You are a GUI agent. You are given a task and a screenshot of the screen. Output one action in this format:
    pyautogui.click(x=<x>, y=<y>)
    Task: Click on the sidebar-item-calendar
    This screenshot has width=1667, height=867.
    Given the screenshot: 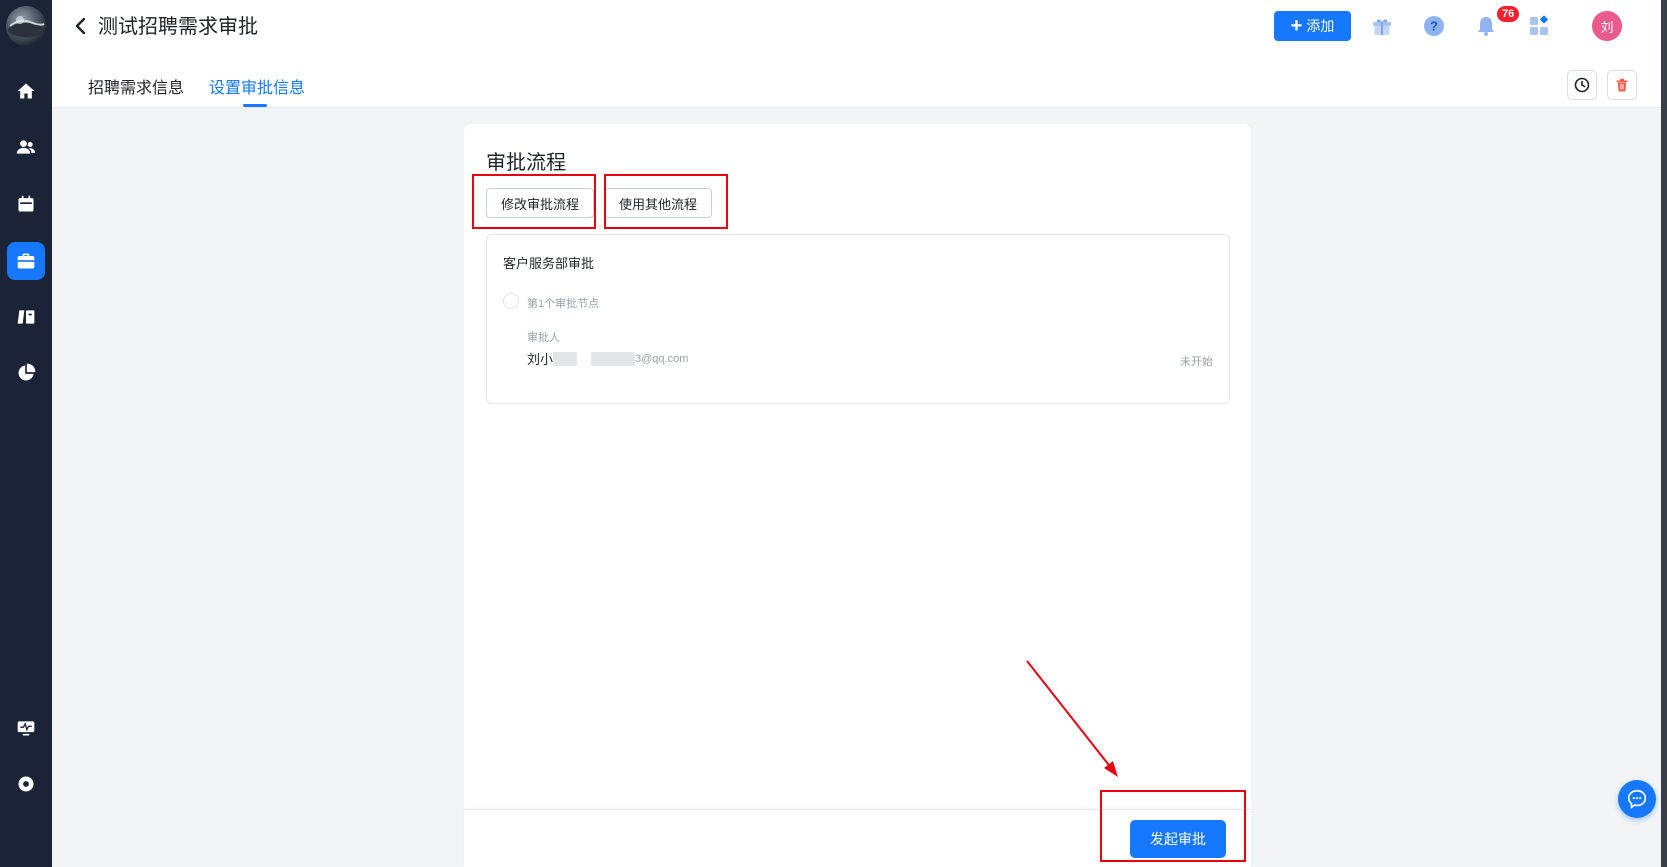 What is the action you would take?
    pyautogui.click(x=26, y=204)
    